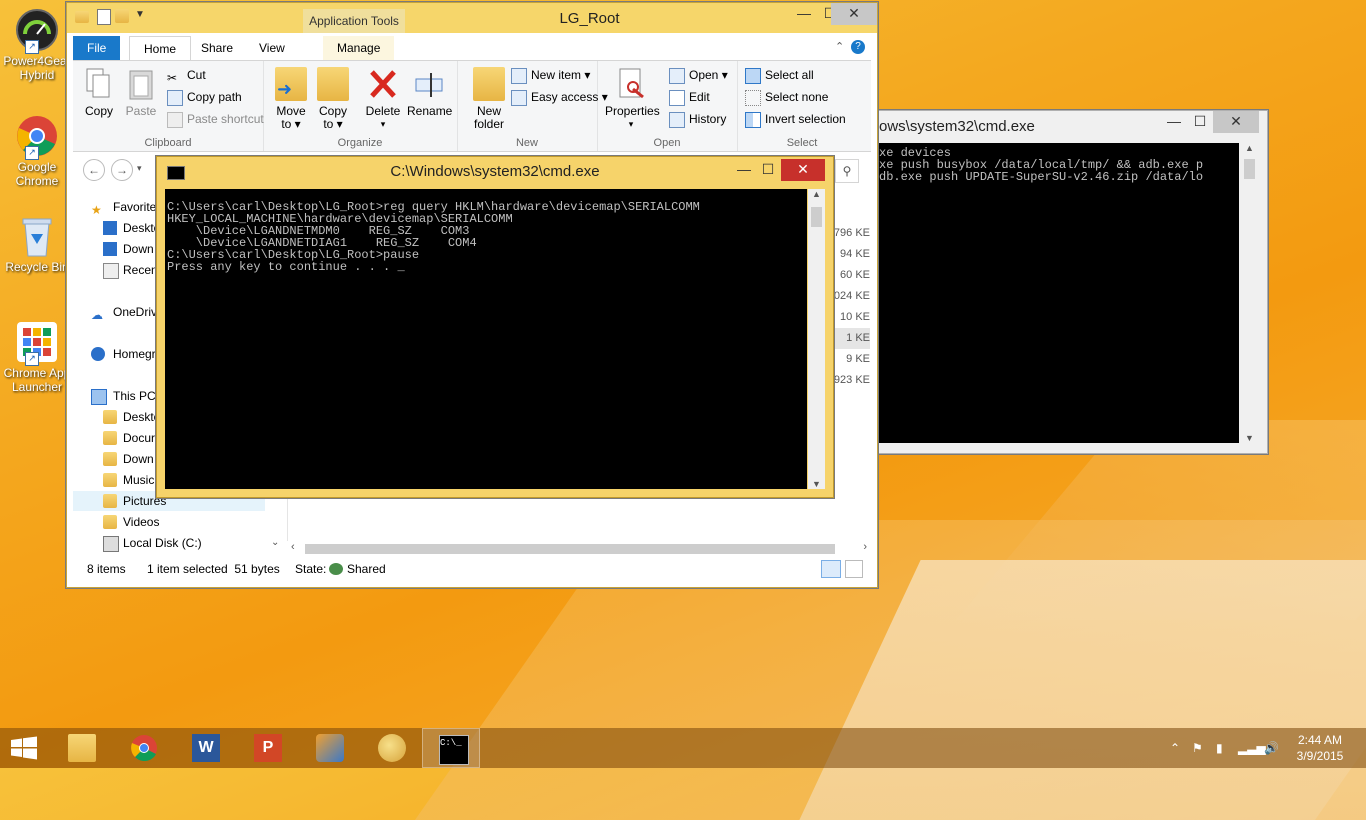  What do you see at coordinates (383, 99) in the screenshot?
I see `delete-button: Delete ▾` at bounding box center [383, 99].